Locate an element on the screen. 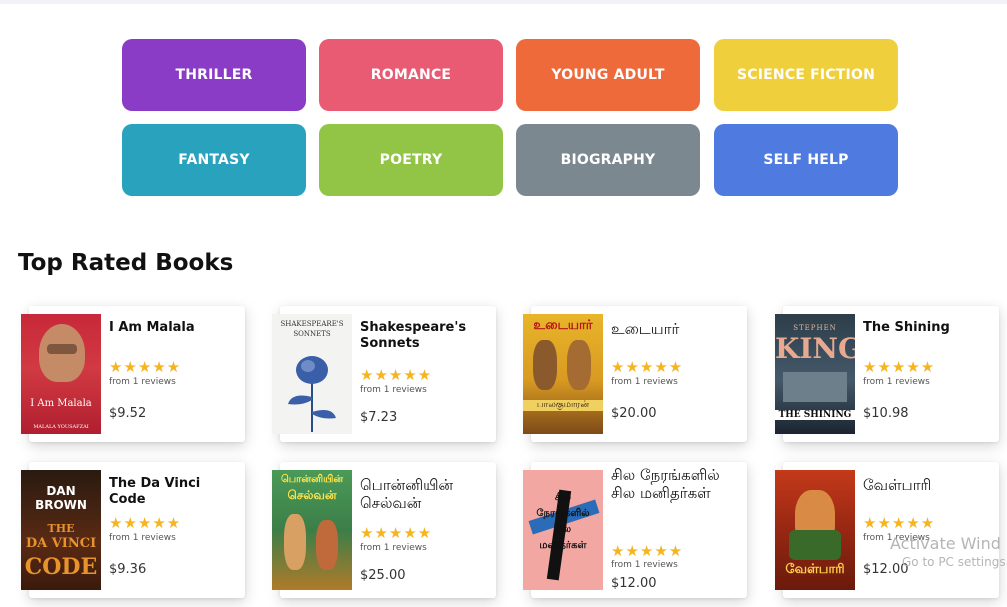  category-romance-button: ROMANCE is located at coordinates (411, 75).